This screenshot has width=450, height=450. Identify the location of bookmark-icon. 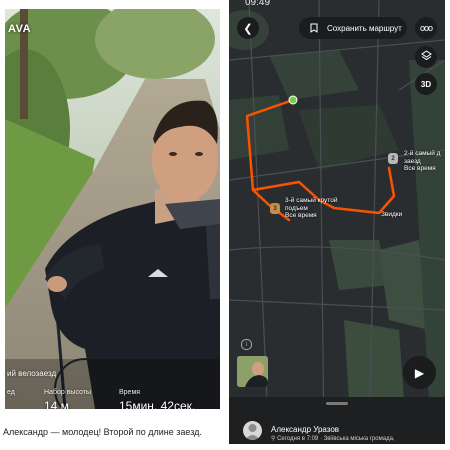
(314, 28).